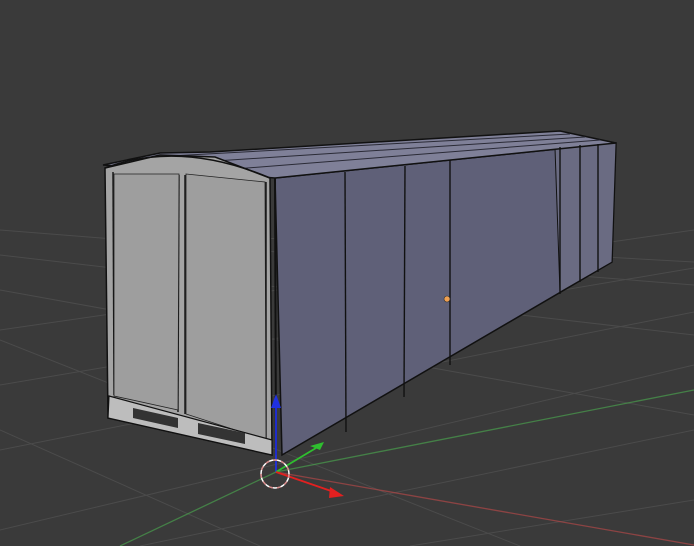 The width and height of the screenshot is (694, 546). Describe the element at coordinates (146, 292) in the screenshot. I see `front-door-left` at that location.